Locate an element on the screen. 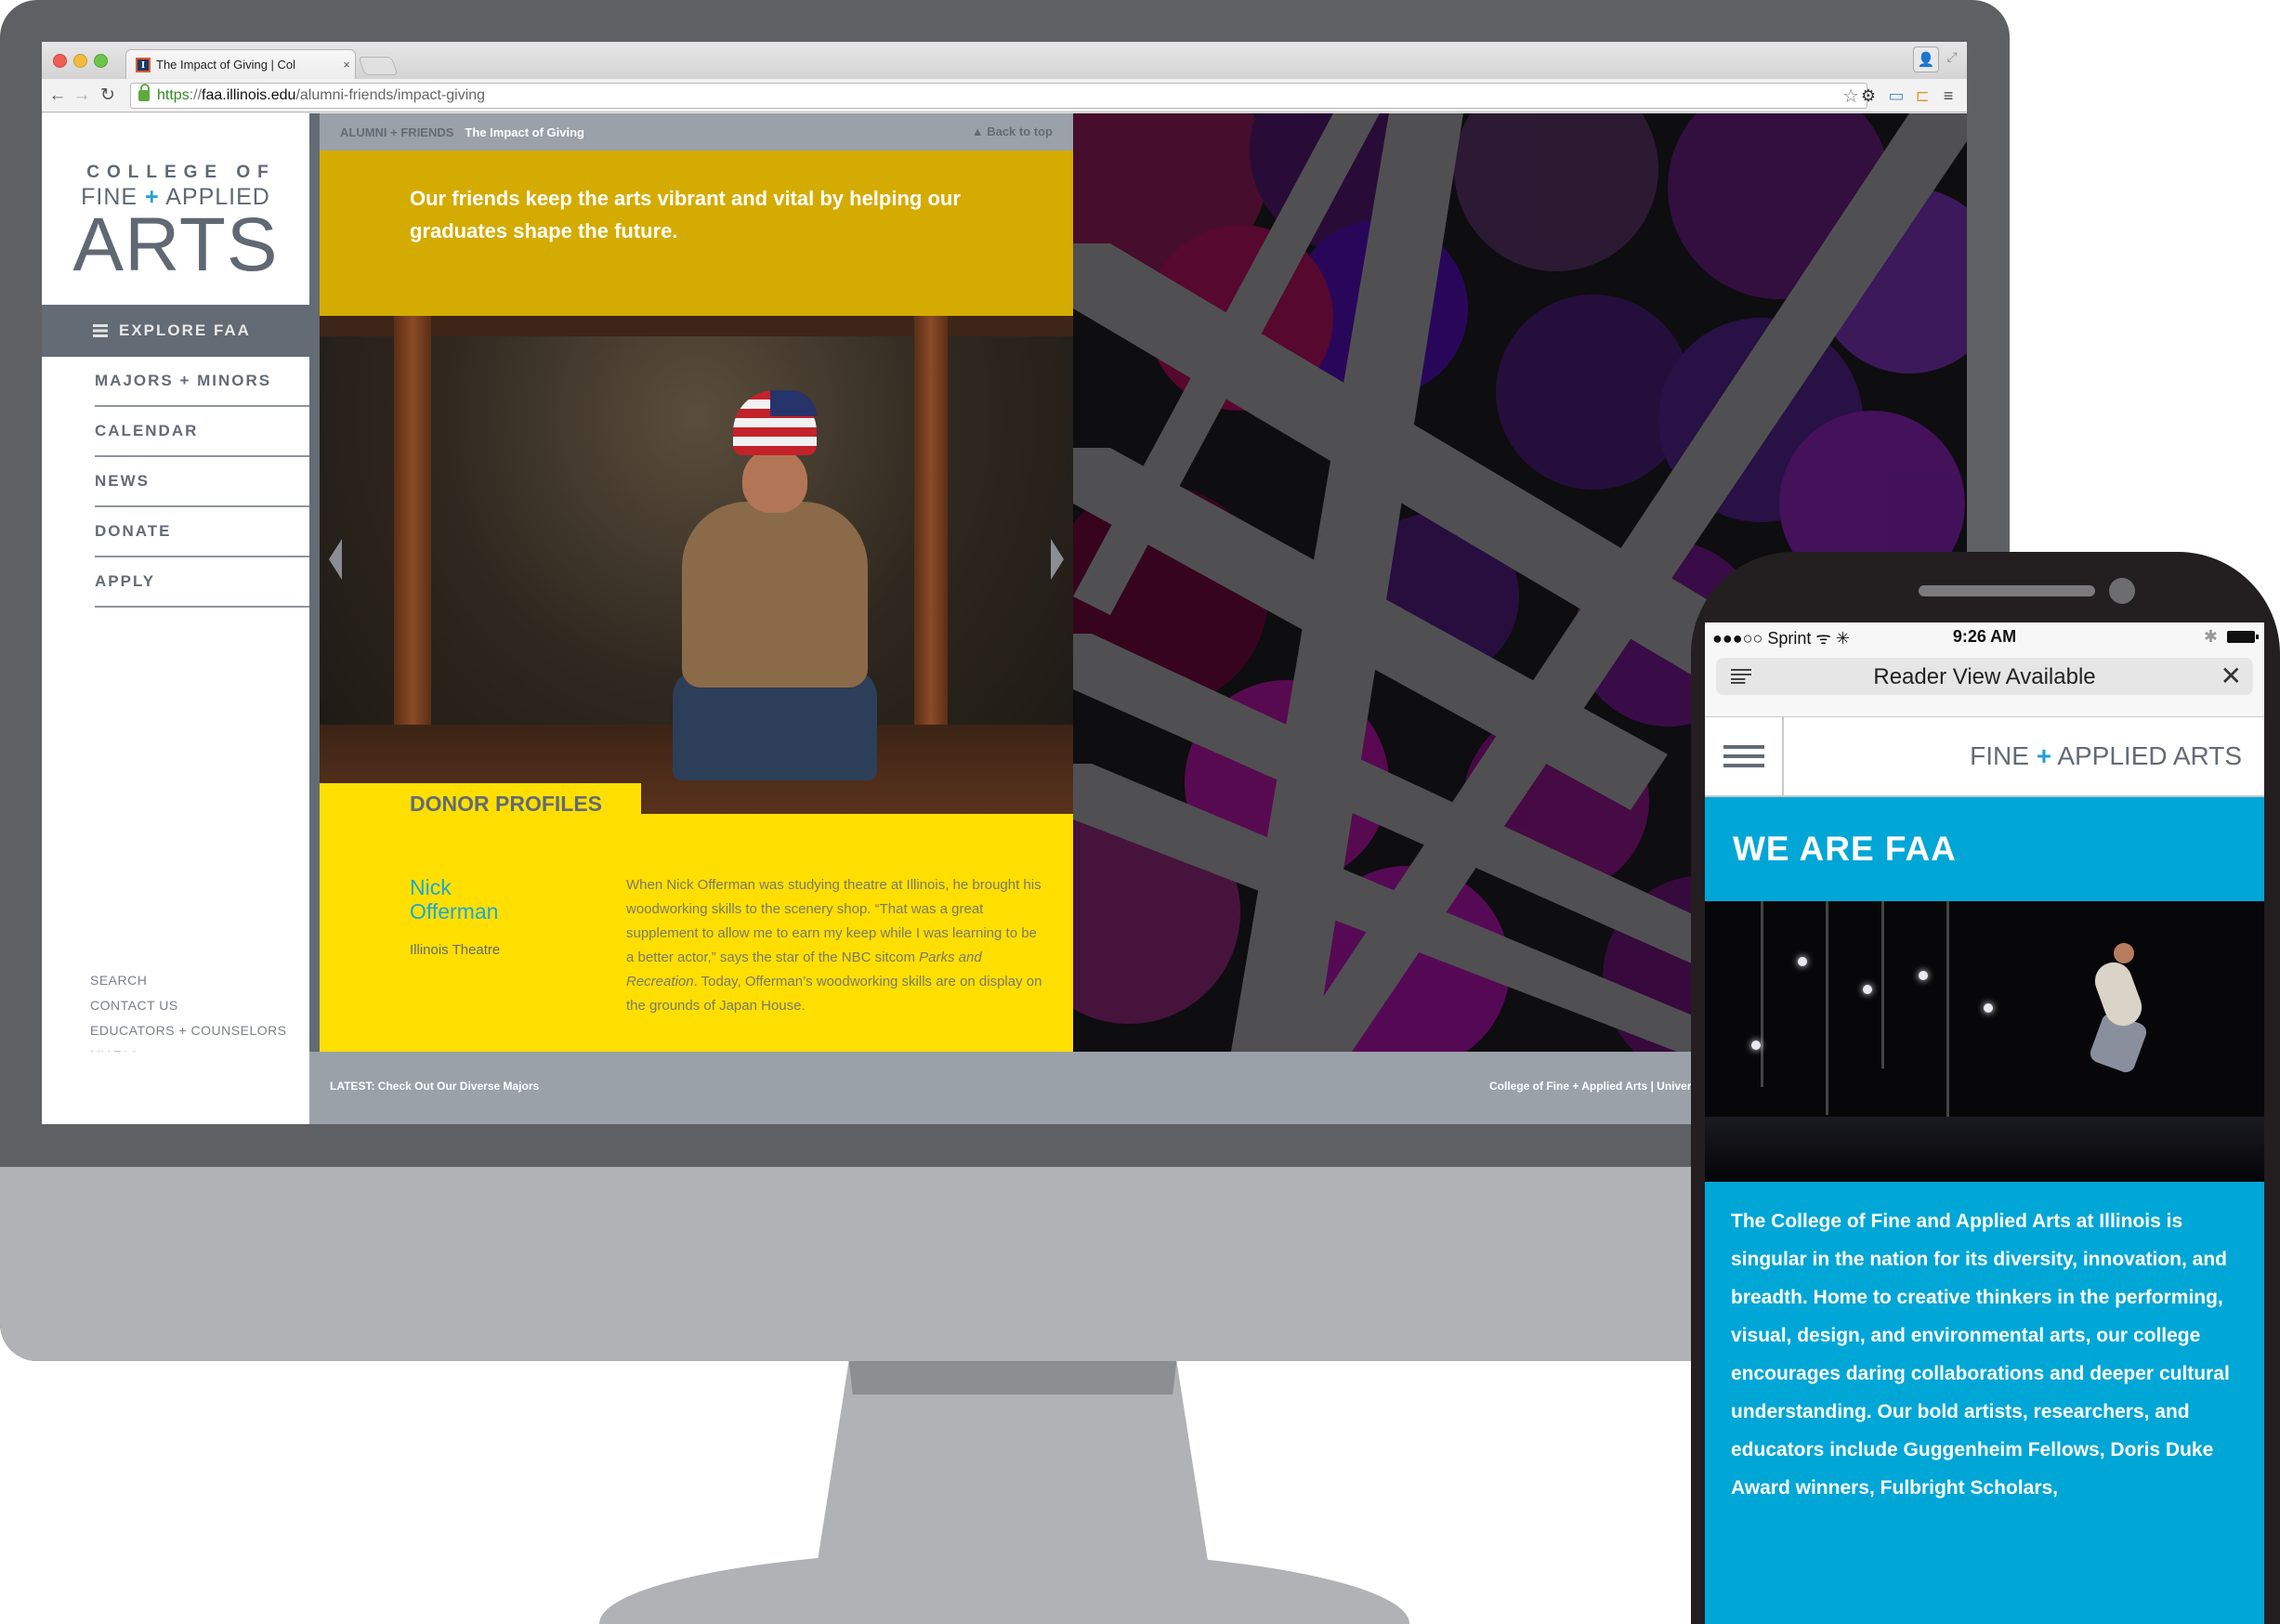  browser-menu-icon: ≡ is located at coordinates (1948, 96).